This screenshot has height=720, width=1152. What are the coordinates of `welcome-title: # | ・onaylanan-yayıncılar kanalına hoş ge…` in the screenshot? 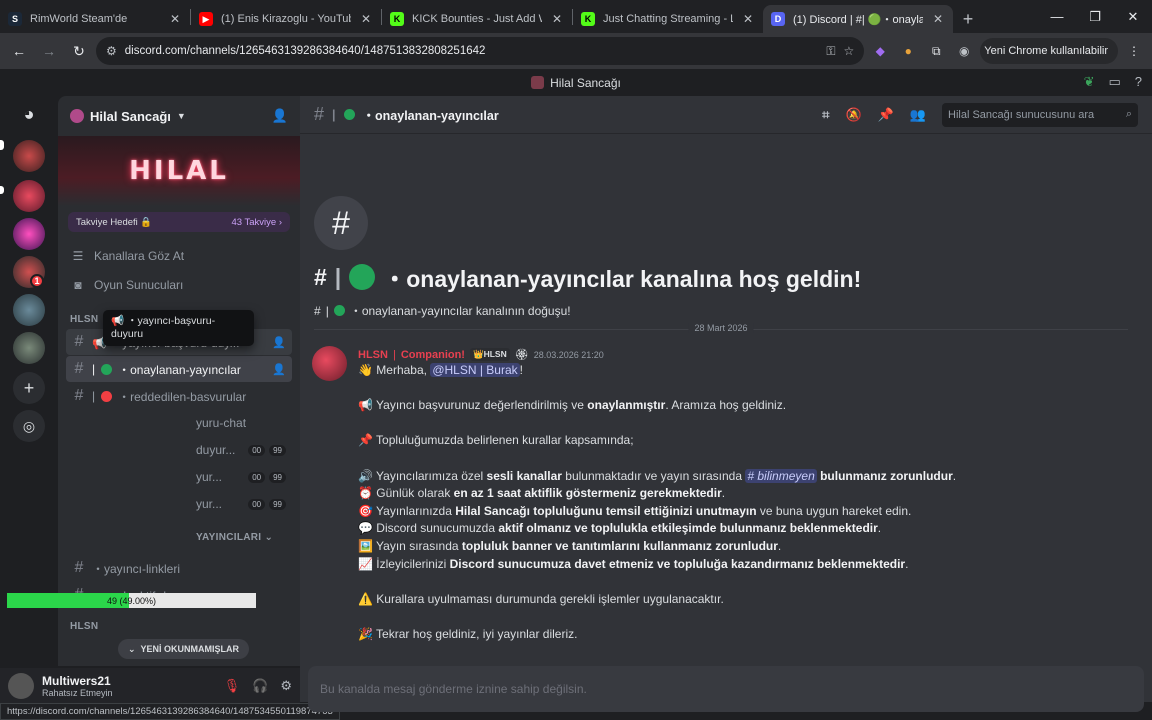 It's located at (588, 278).